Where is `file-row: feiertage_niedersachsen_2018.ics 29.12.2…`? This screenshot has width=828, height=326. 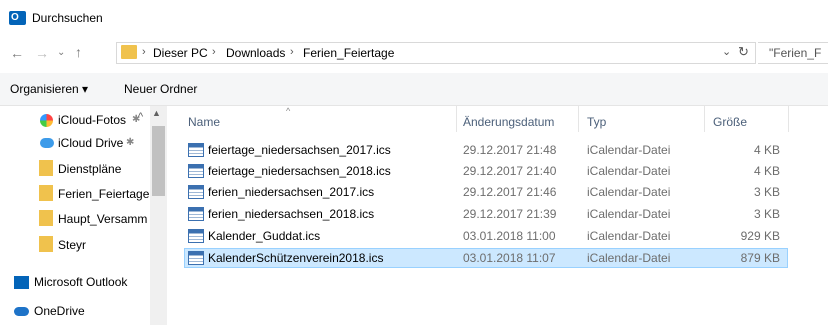
file-row: feiertage_niedersachsen_2018.ics 29.12.2… is located at coordinates (486, 171).